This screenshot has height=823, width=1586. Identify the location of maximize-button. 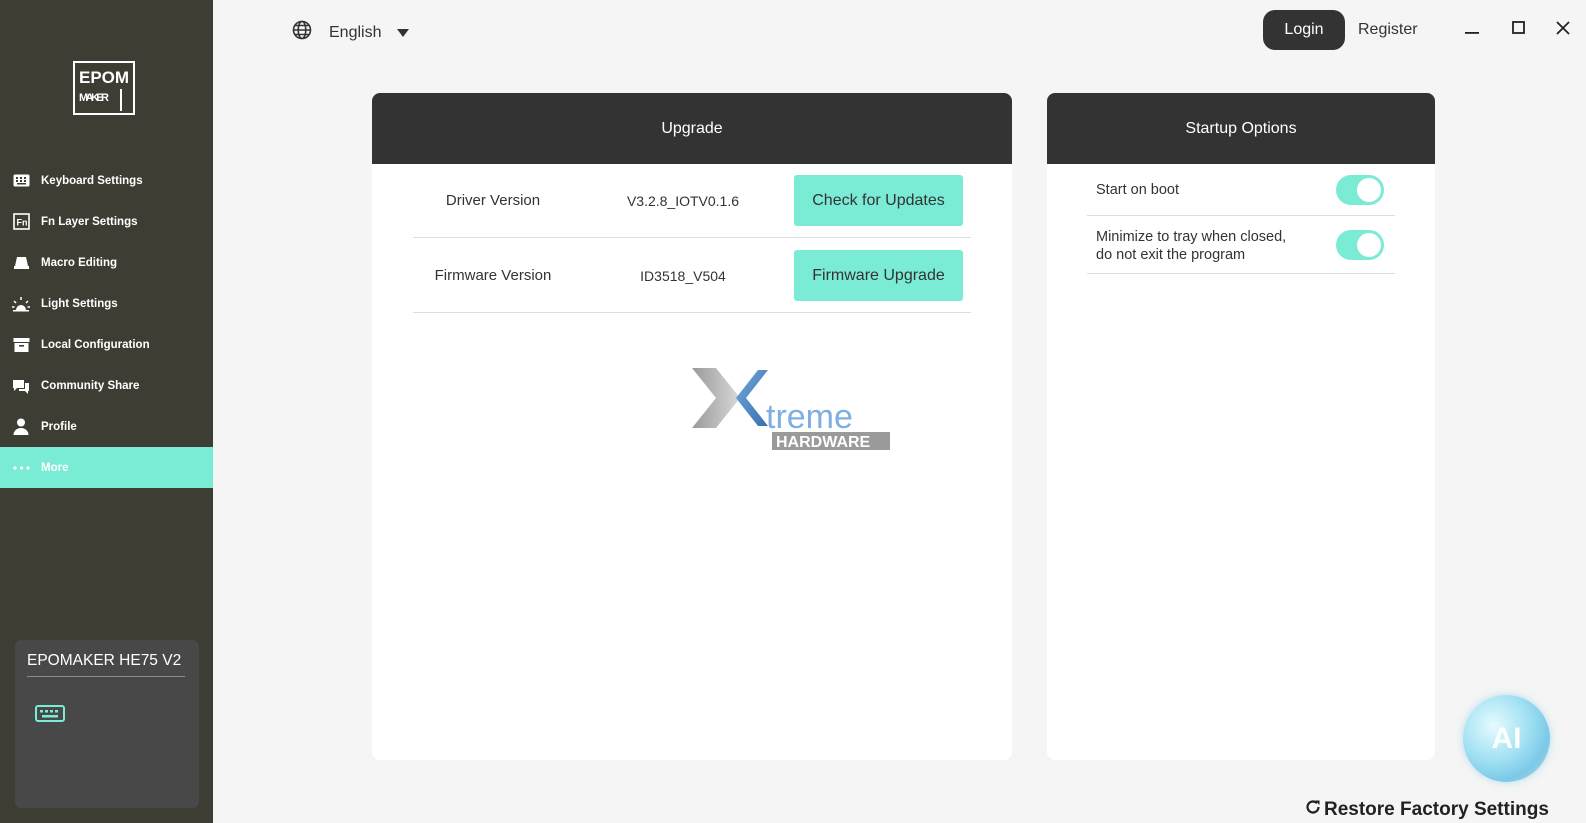
(1518, 30).